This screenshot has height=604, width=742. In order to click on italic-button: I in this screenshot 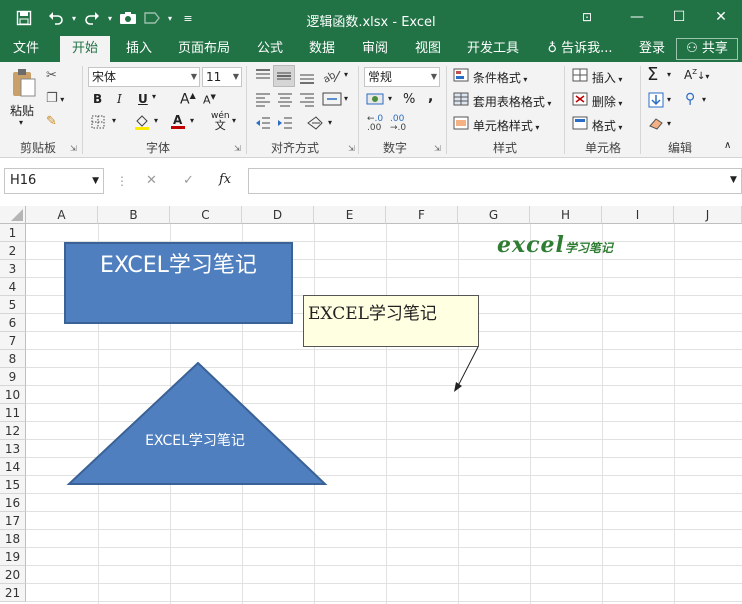, I will do `click(119, 99)`.